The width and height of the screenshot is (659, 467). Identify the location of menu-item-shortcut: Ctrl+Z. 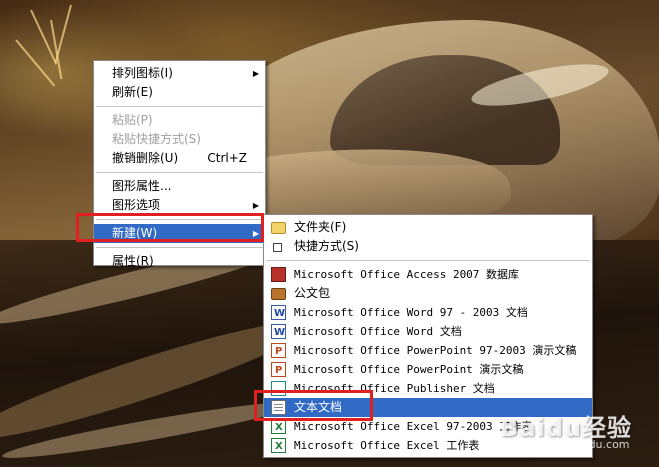
(227, 158).